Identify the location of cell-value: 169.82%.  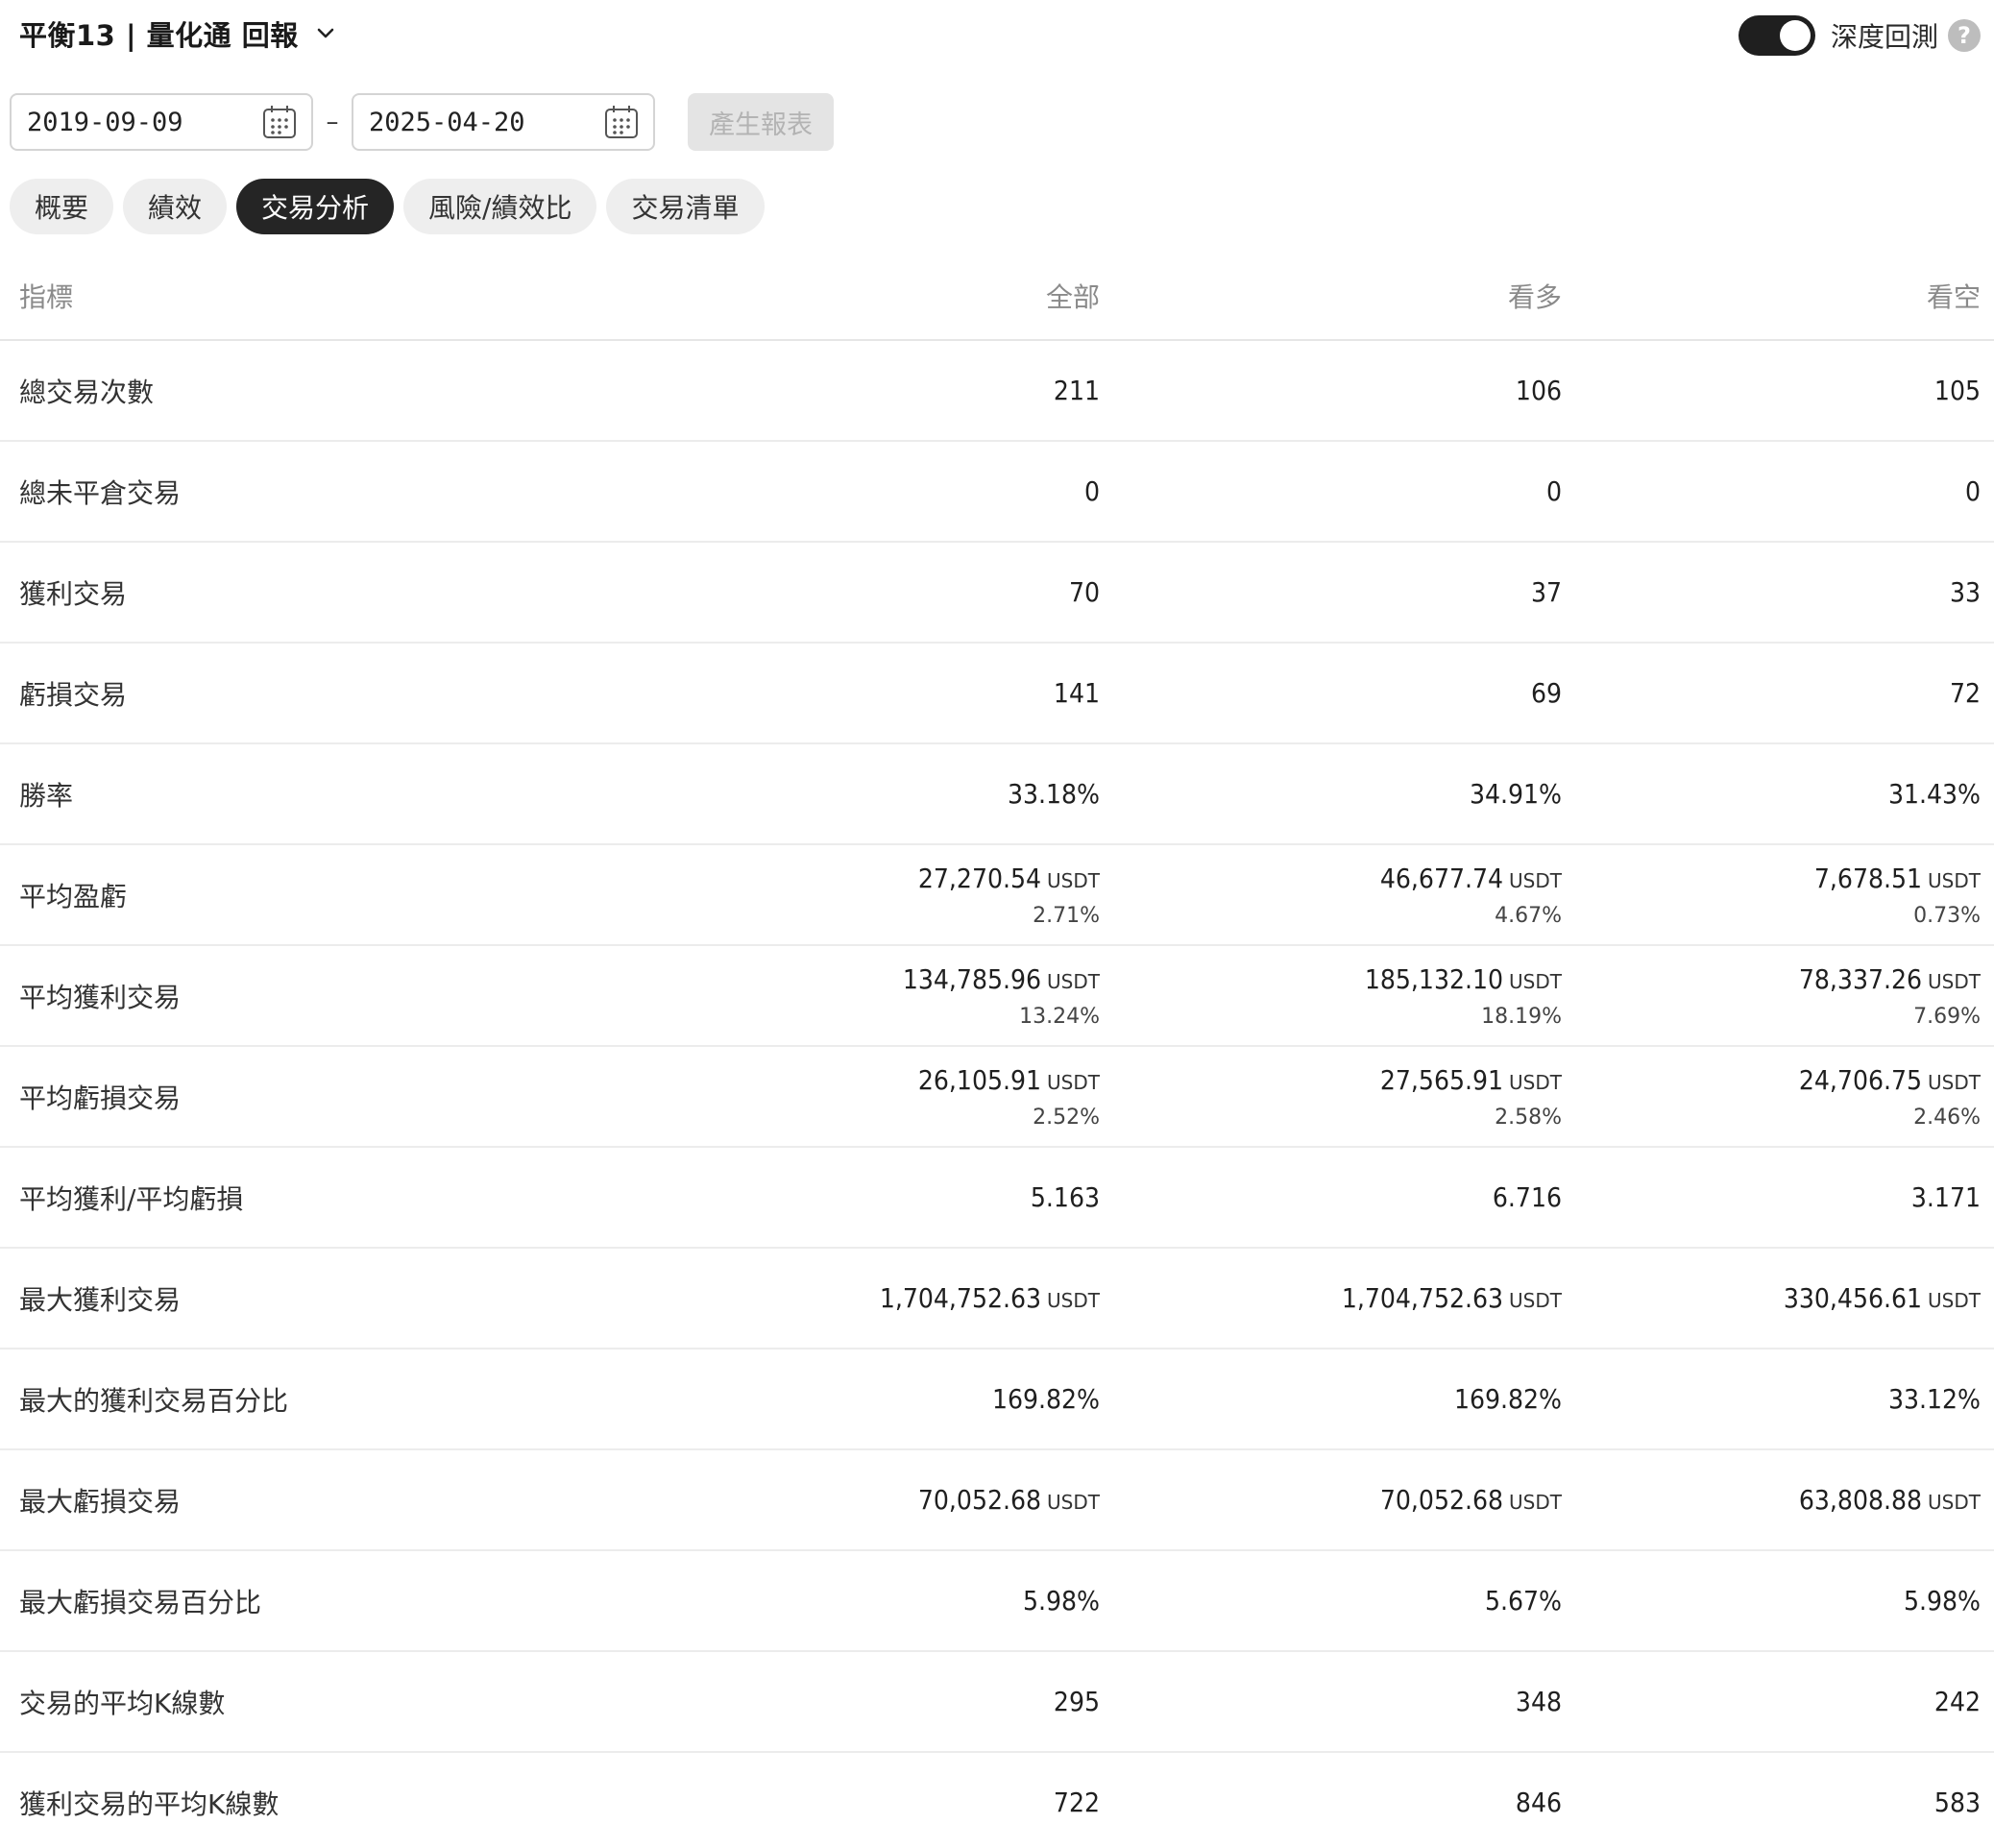
(1045, 1399).